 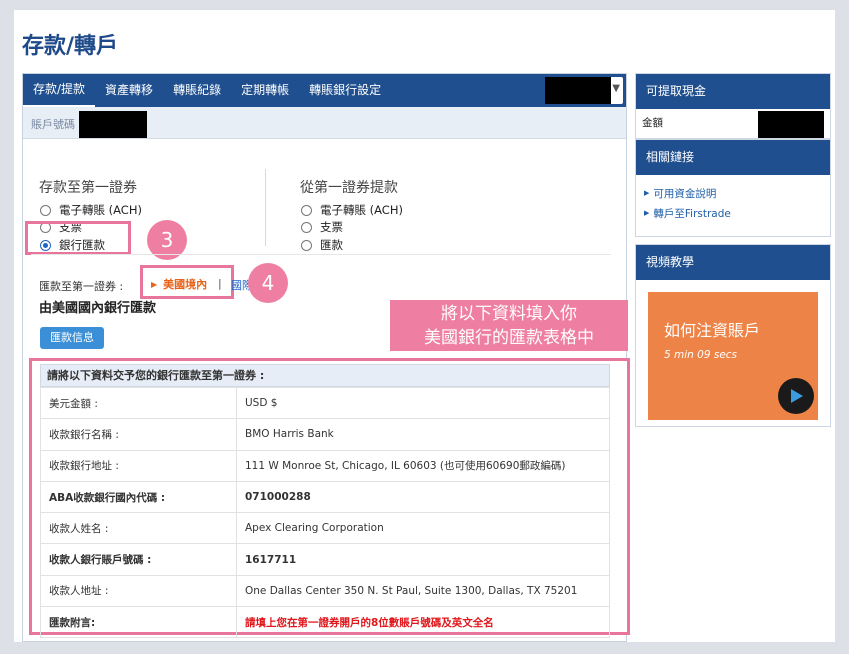 I want to click on cash-amount-row: 金額, so click(x=733, y=123).